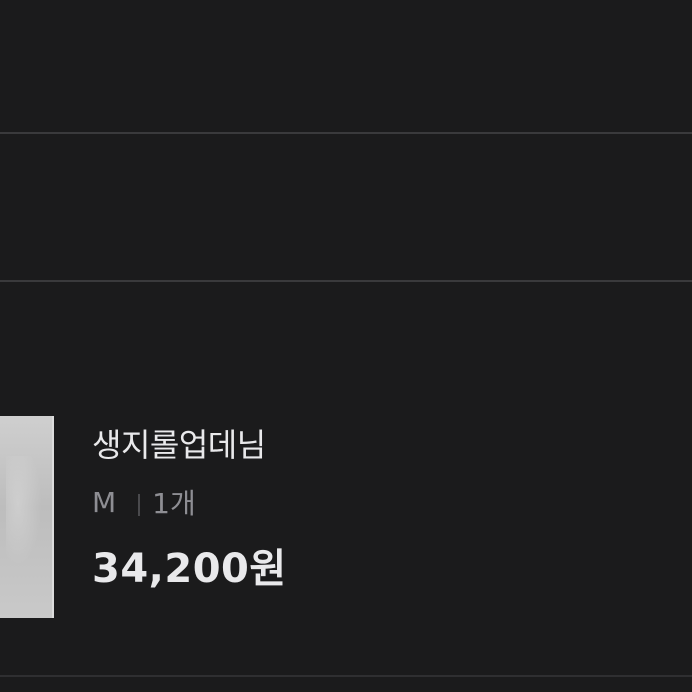 This screenshot has width=692, height=692. What do you see at coordinates (346, 676) in the screenshot?
I see `divider` at bounding box center [346, 676].